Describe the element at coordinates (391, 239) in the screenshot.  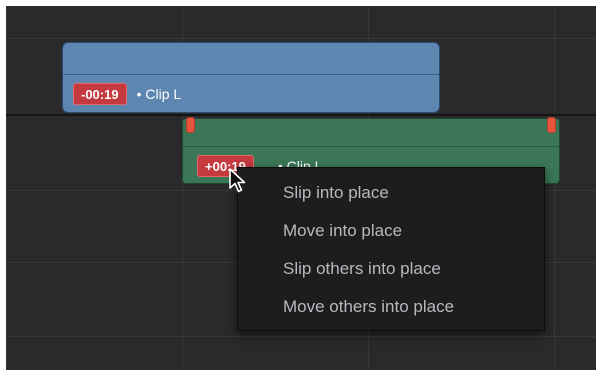
I see `menu-item-move-into-place: Move into place` at that location.